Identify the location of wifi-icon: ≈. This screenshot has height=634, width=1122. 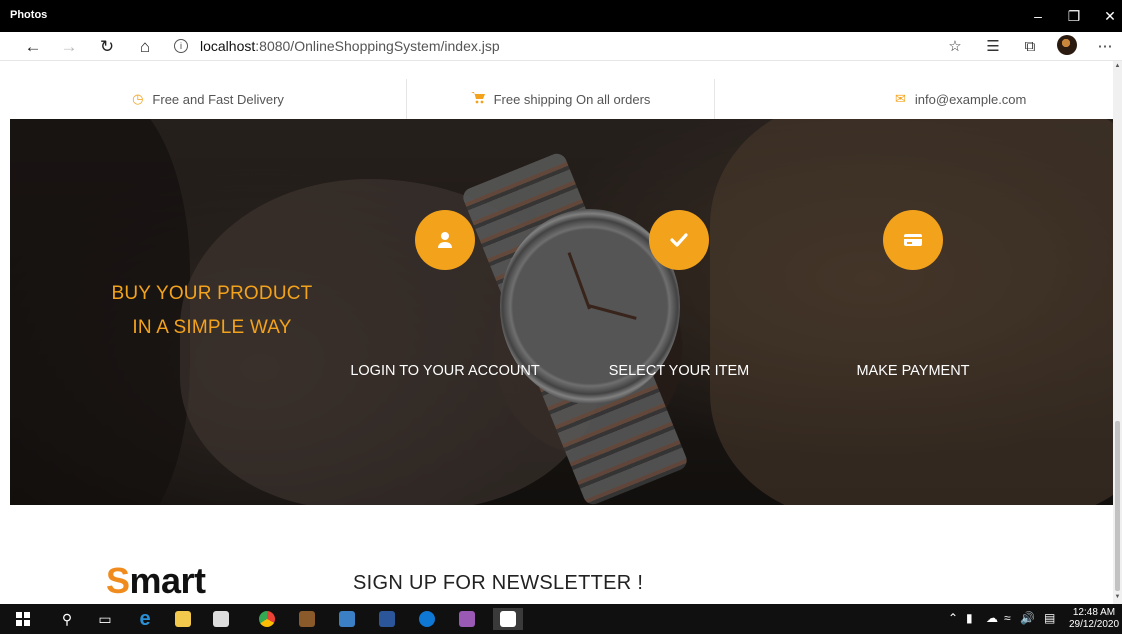
(1007, 618).